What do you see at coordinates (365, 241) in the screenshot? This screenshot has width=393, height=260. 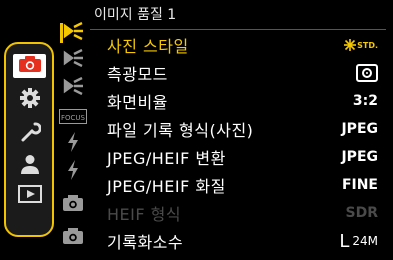 I see `picture-size-mp: 24M` at bounding box center [365, 241].